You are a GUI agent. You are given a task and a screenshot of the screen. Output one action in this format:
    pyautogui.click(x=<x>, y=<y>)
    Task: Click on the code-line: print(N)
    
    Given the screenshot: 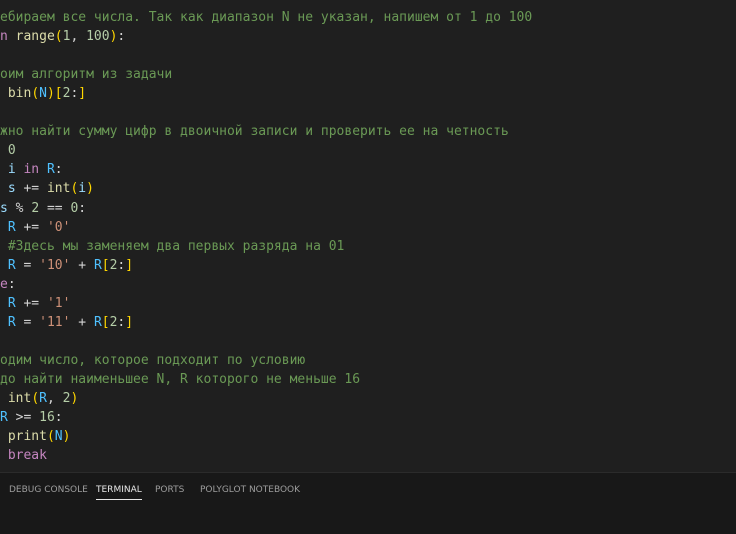 What is the action you would take?
    pyautogui.click(x=35, y=436)
    